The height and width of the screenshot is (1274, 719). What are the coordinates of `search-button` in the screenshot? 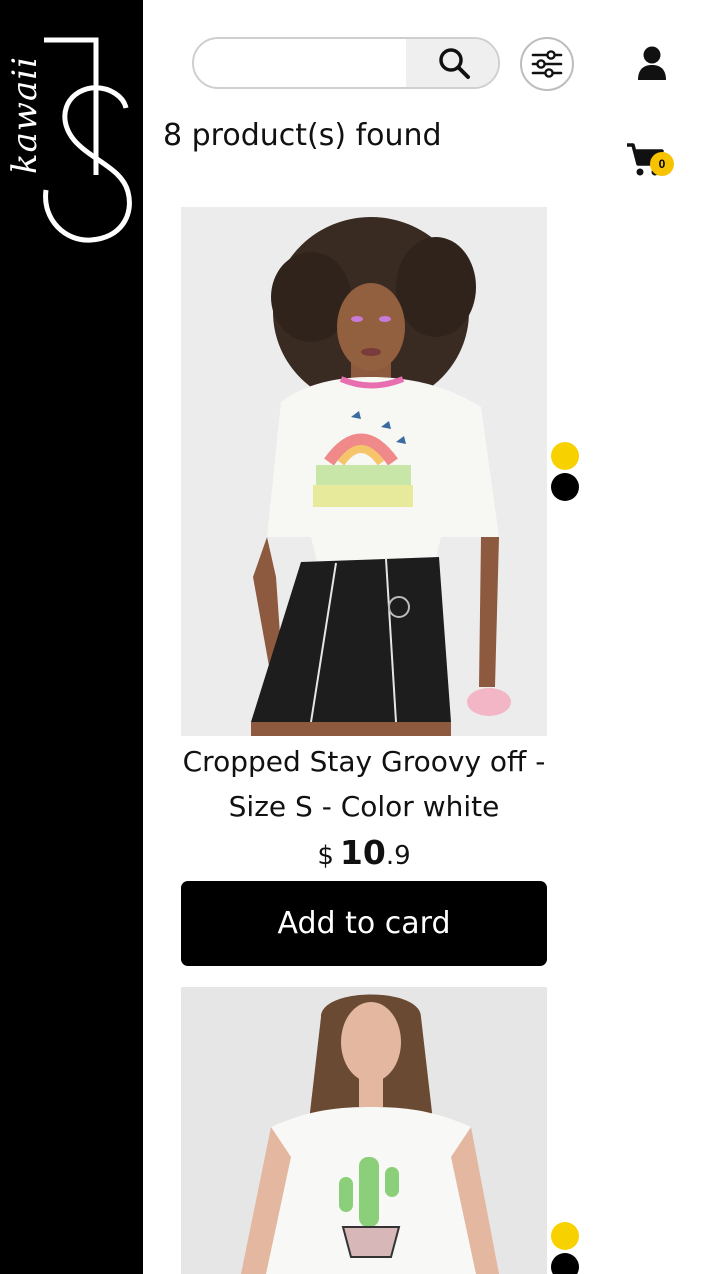 It's located at (452, 63).